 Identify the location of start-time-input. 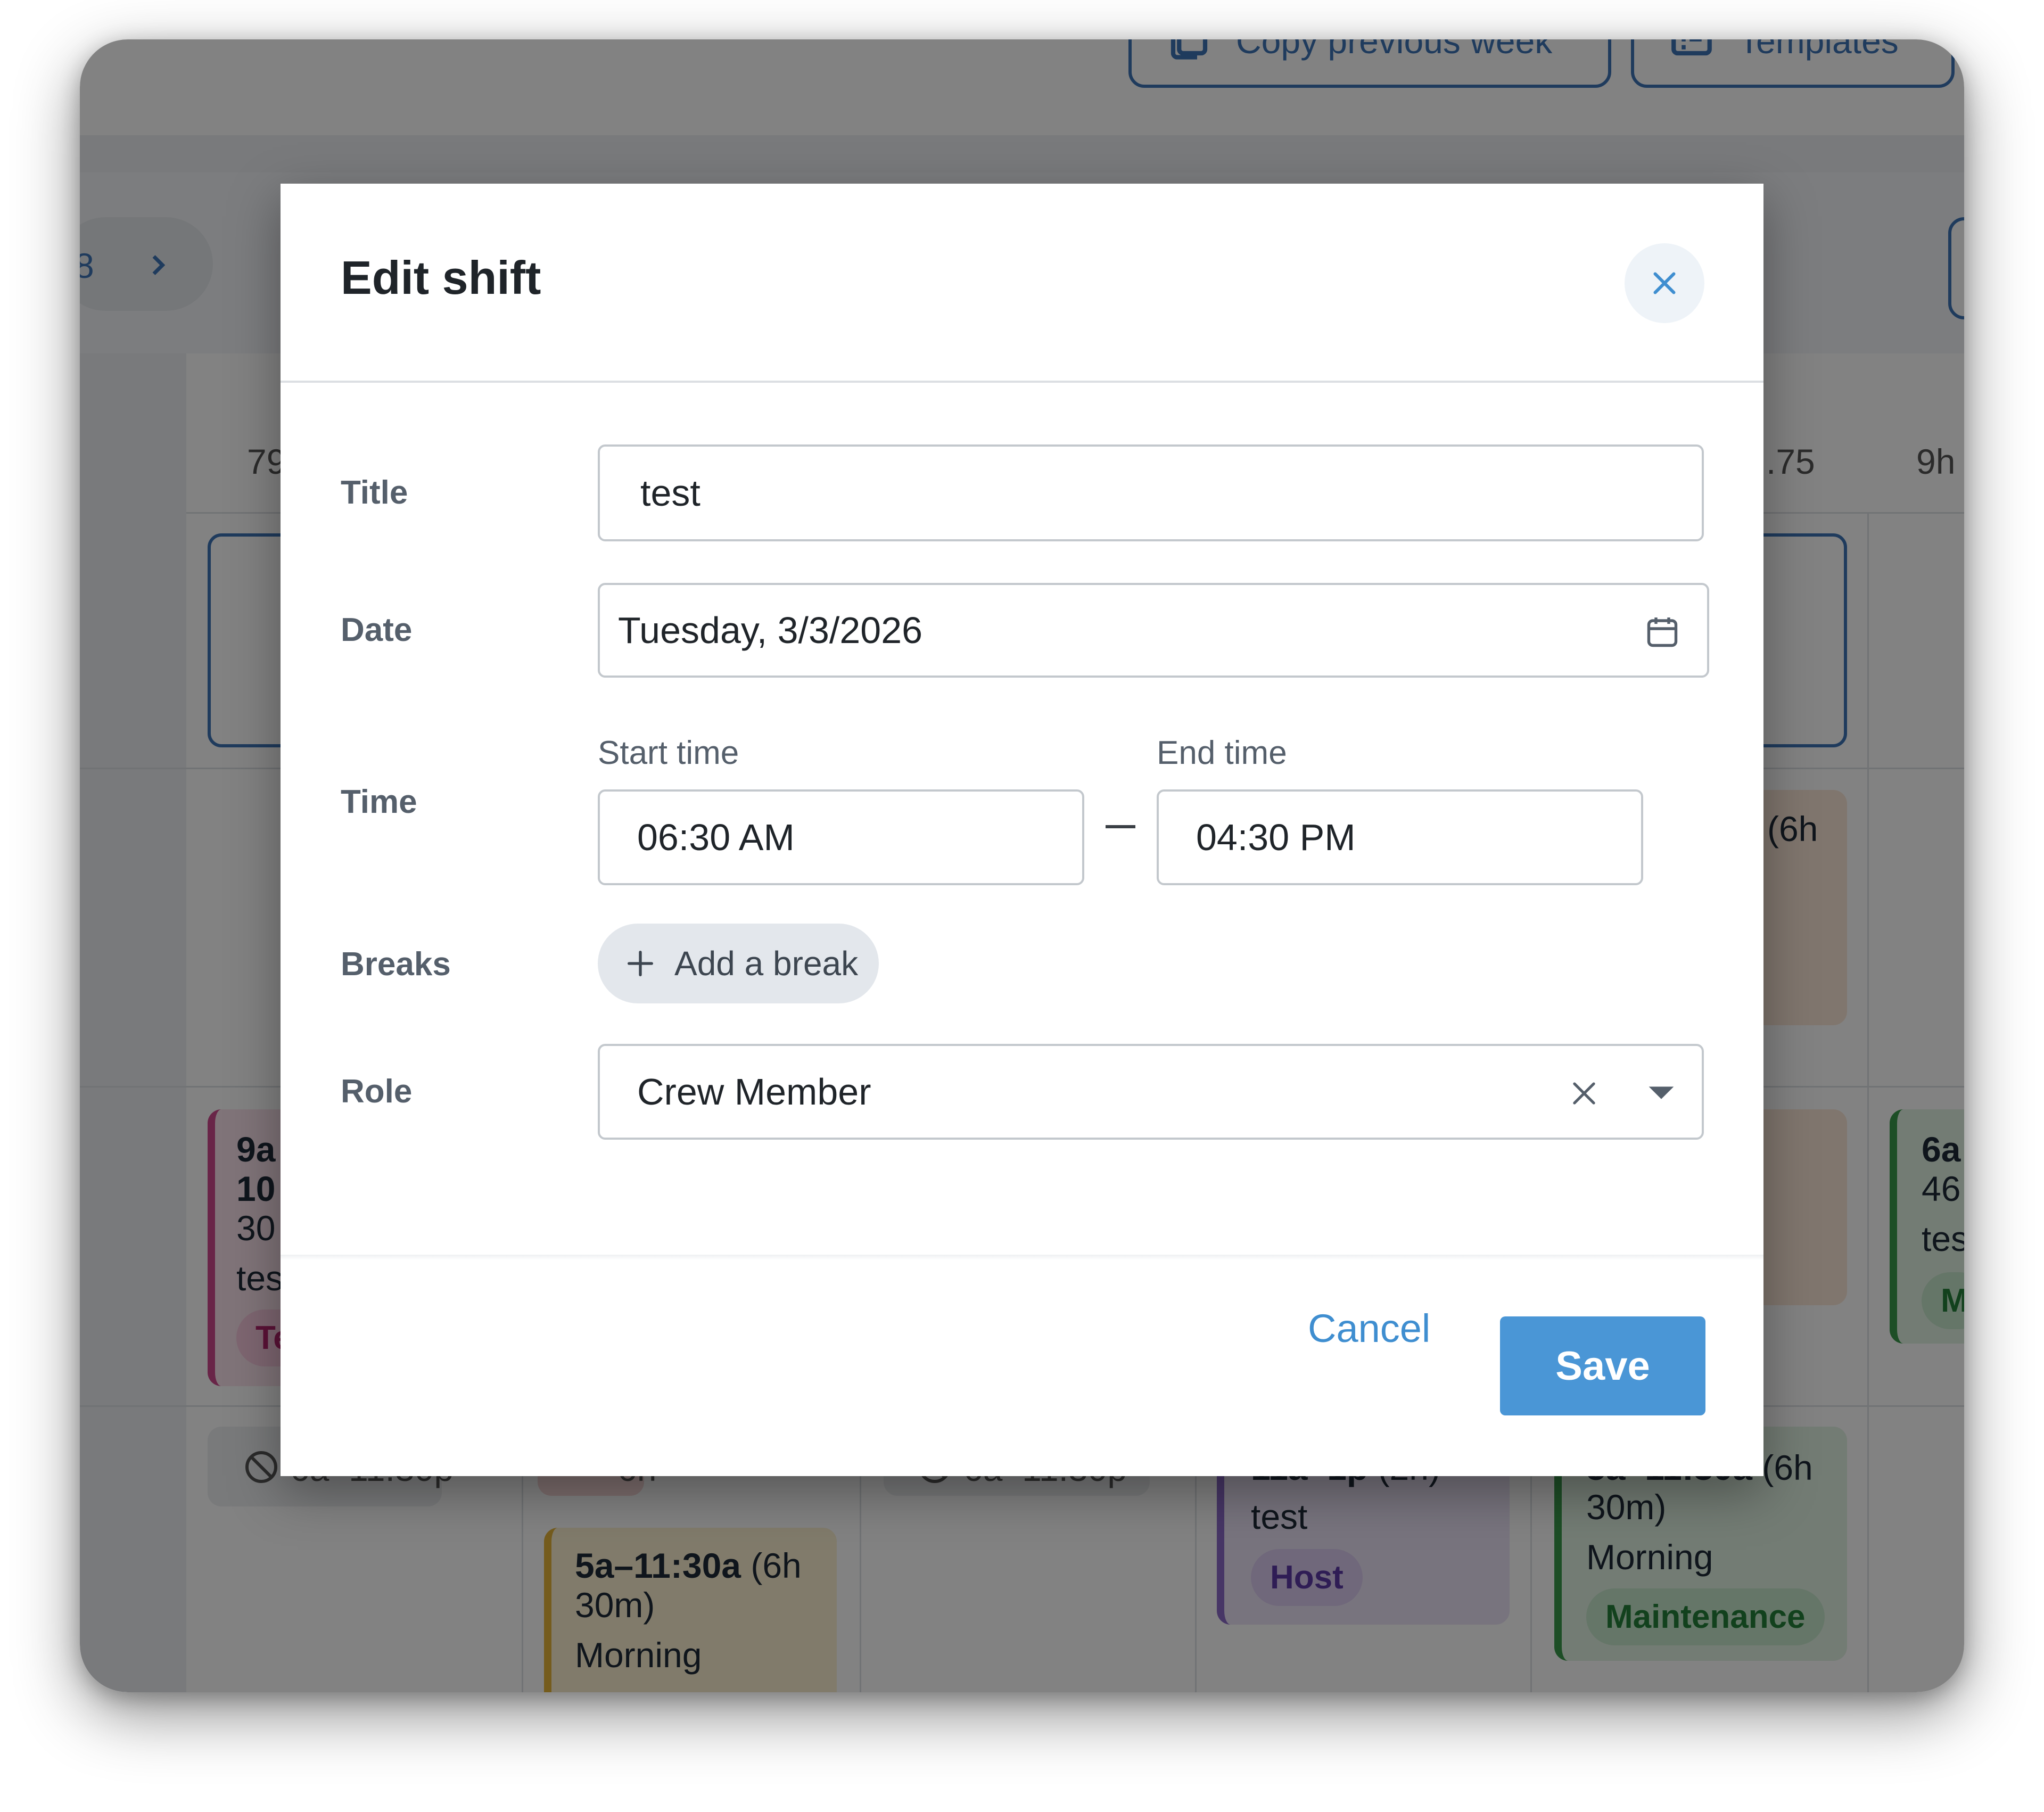
(841, 837).